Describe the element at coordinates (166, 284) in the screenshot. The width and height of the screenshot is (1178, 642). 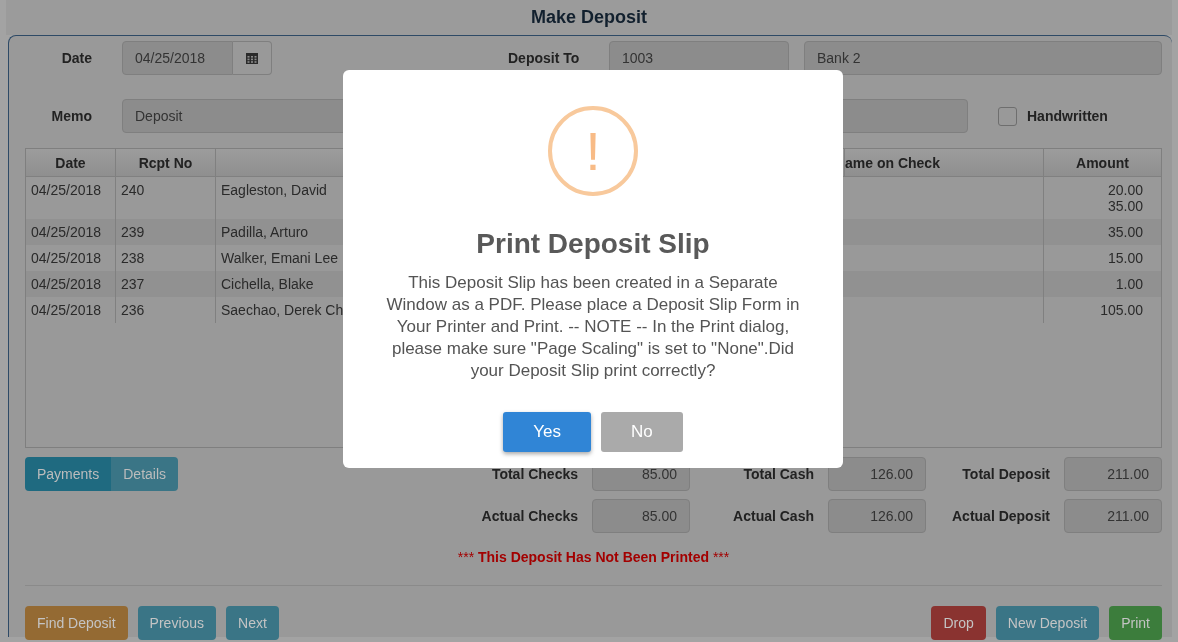
I see `table-cell: 237` at that location.